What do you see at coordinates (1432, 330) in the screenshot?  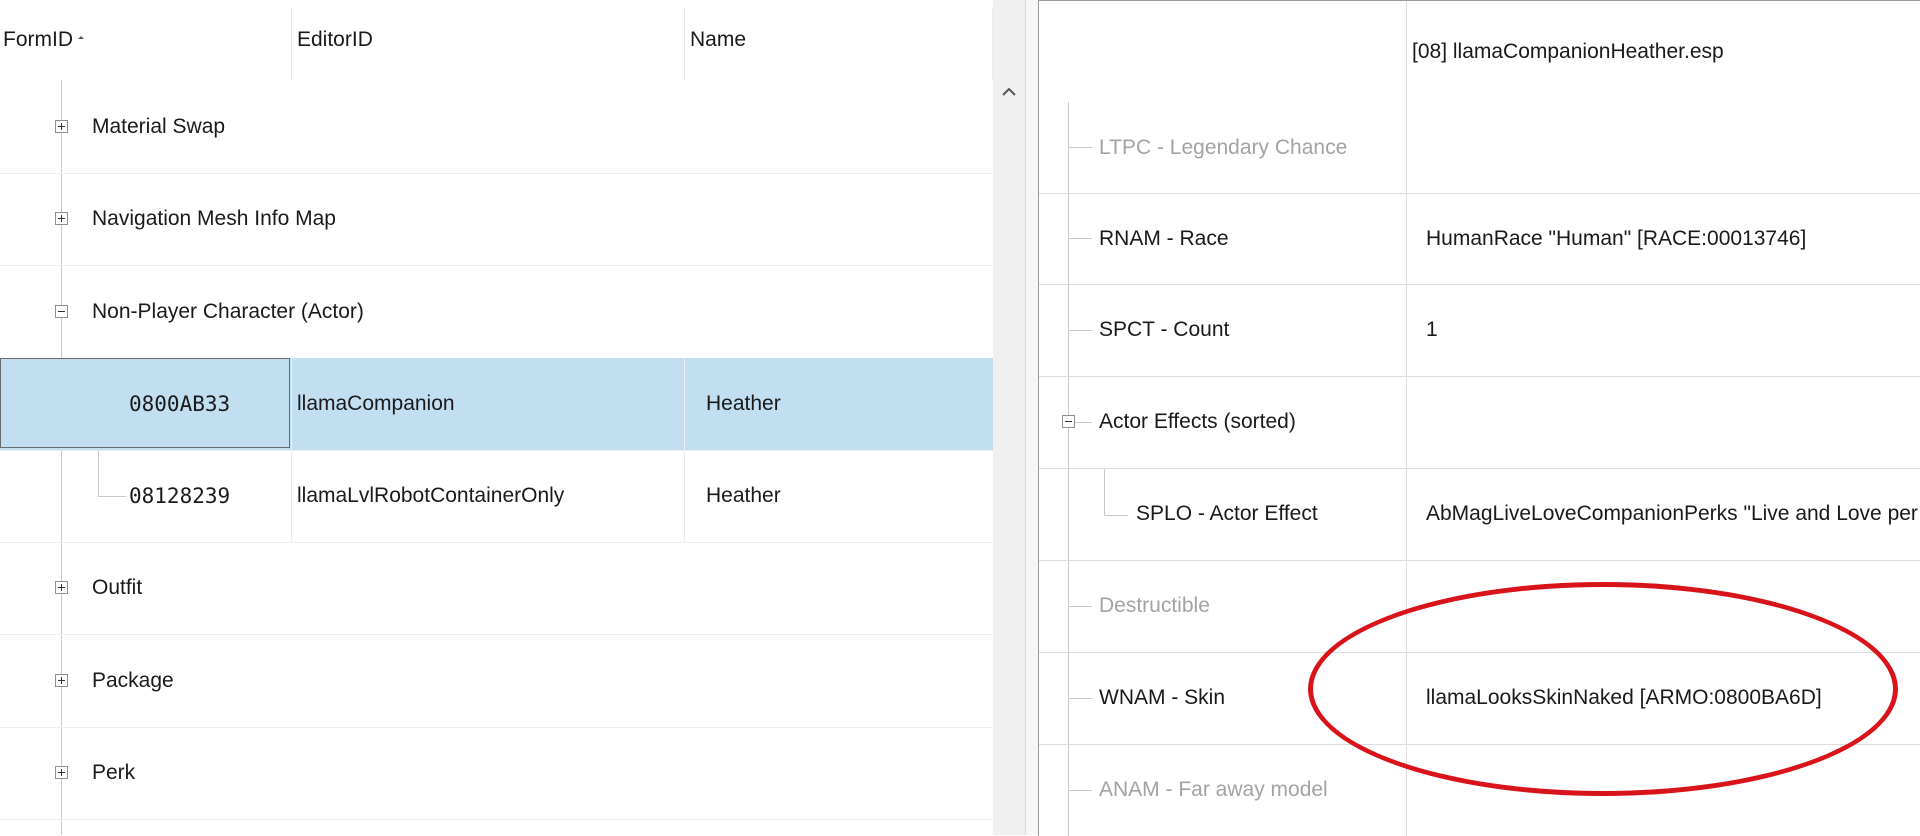 I see `field-value: 1` at bounding box center [1432, 330].